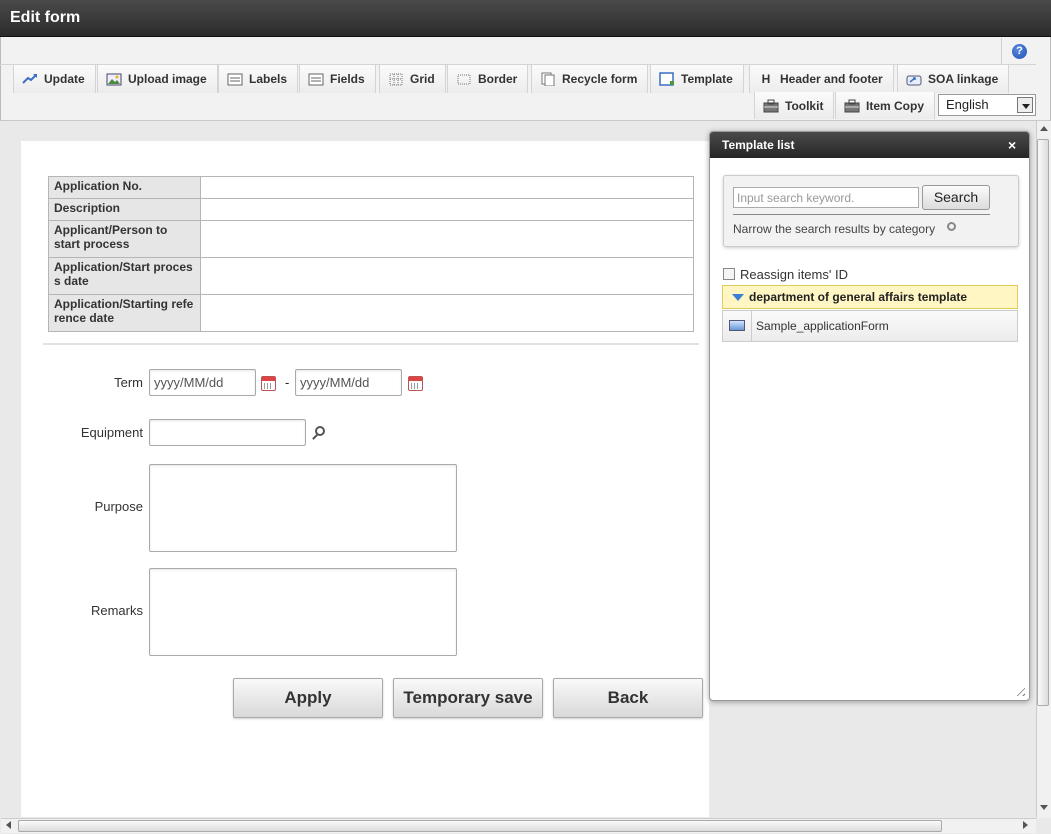 This screenshot has height=834, width=1051. I want to click on scroll-right-icon, so click(1025, 825).